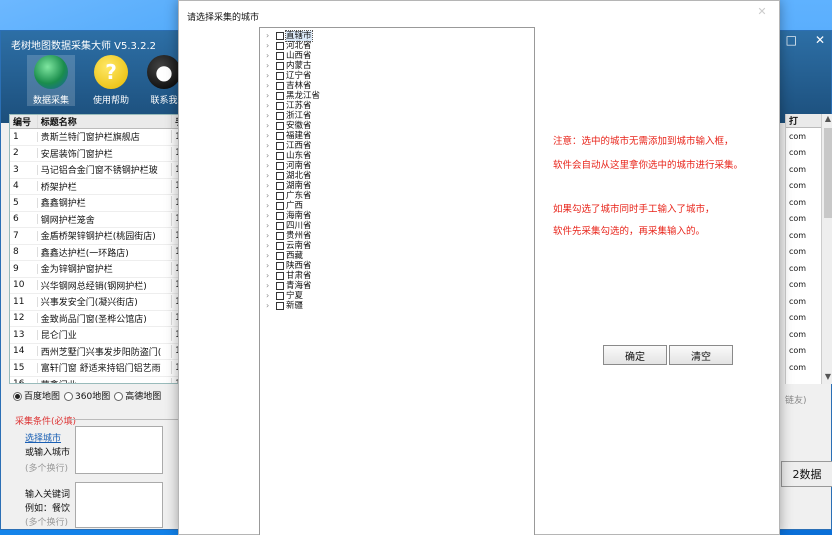 Image resolution: width=832 pixels, height=535 pixels. What do you see at coordinates (397, 86) in the screenshot?
I see `province-node: › 吉林省` at bounding box center [397, 86].